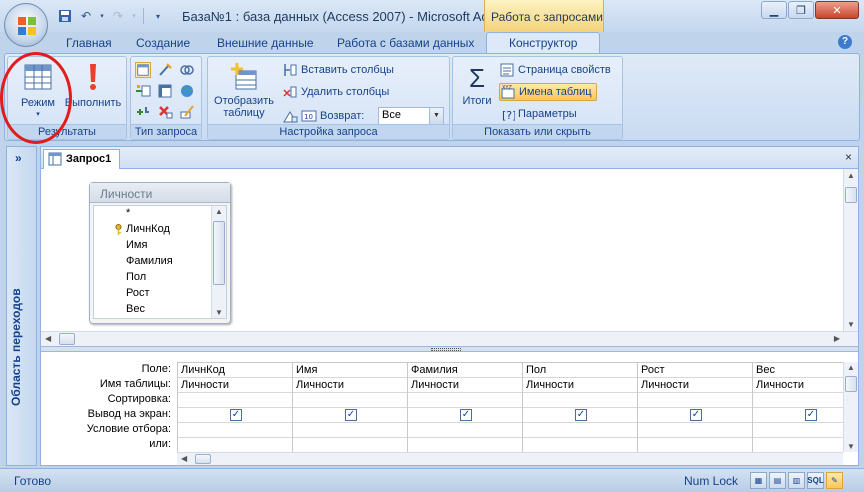 Image resolution: width=864 pixels, height=492 pixels. I want to click on make-table-query-button, so click(165, 70).